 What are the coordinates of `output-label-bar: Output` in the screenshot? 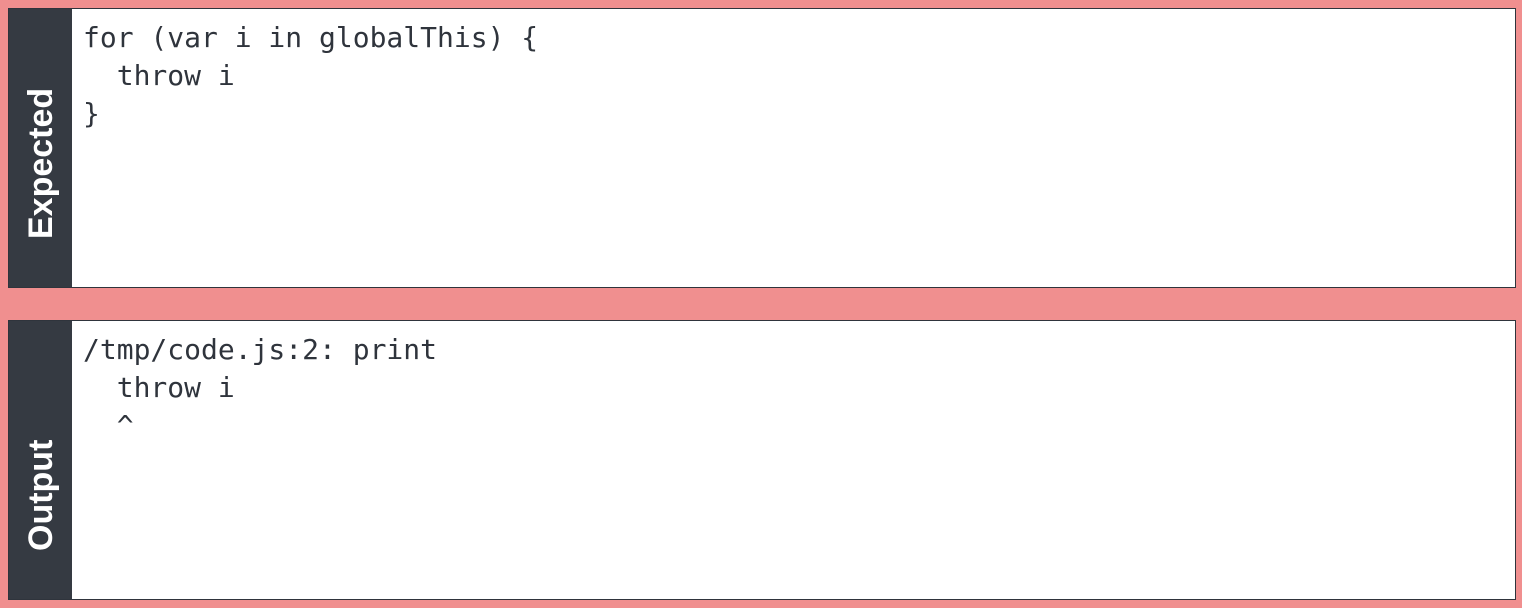 It's located at (40, 460).